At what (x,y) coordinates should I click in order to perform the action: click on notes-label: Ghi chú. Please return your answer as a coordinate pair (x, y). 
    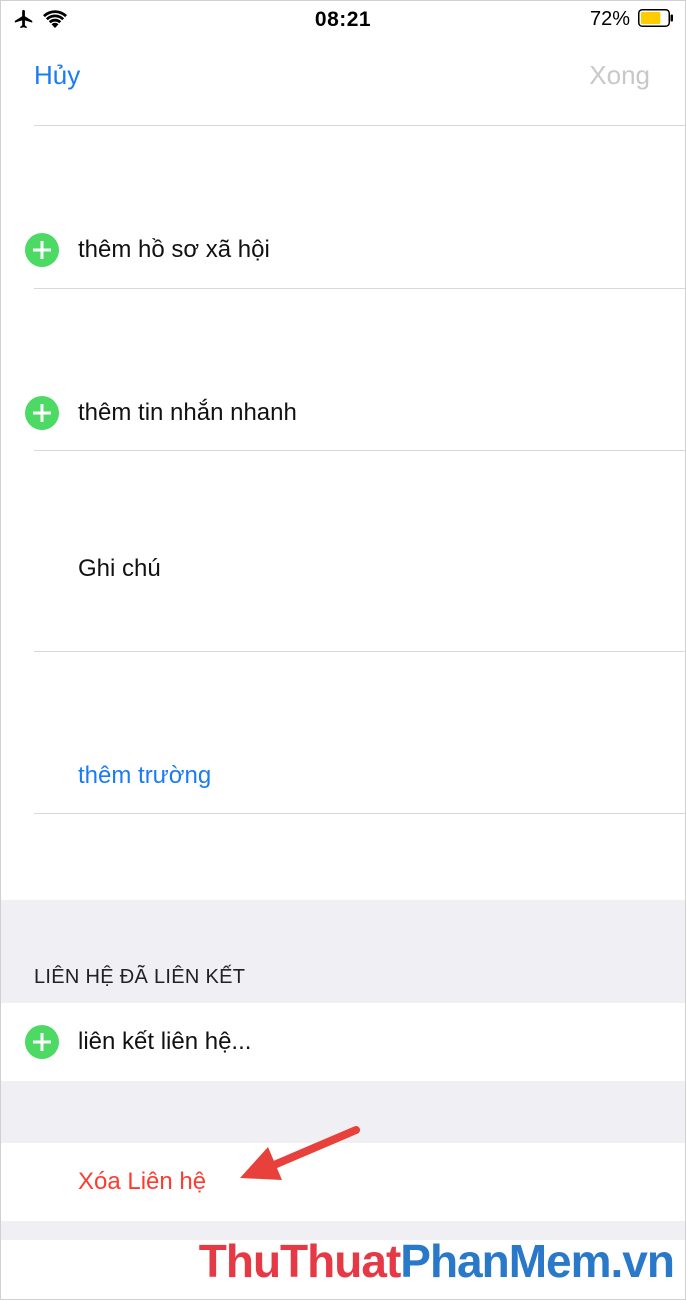
    Looking at the image, I should click on (119, 568).